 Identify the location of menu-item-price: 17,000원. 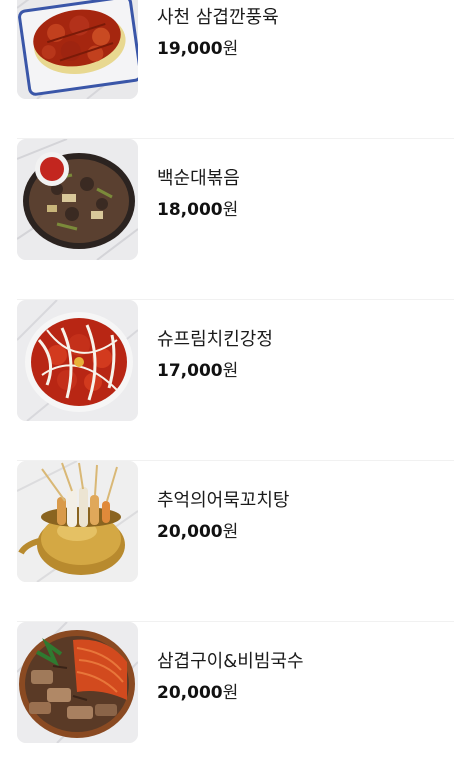
(215, 371).